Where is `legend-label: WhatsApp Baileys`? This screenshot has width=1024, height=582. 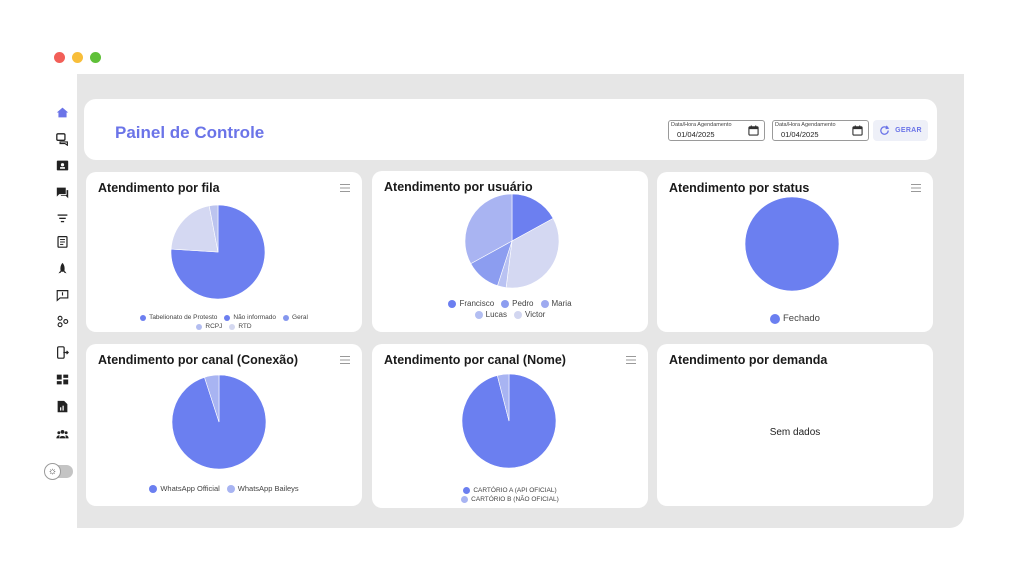 legend-label: WhatsApp Baileys is located at coordinates (268, 488).